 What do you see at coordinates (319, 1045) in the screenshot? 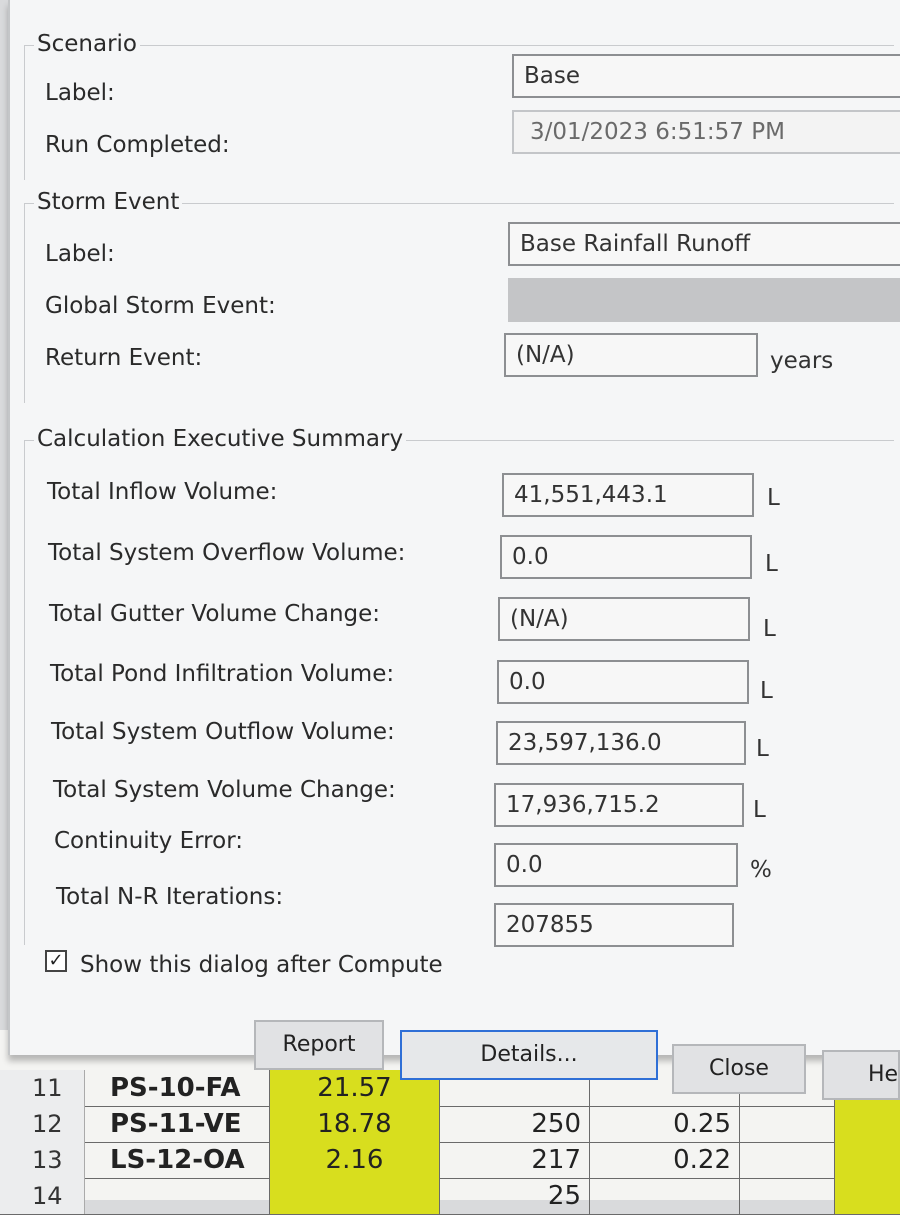
I see `report-button: Report` at bounding box center [319, 1045].